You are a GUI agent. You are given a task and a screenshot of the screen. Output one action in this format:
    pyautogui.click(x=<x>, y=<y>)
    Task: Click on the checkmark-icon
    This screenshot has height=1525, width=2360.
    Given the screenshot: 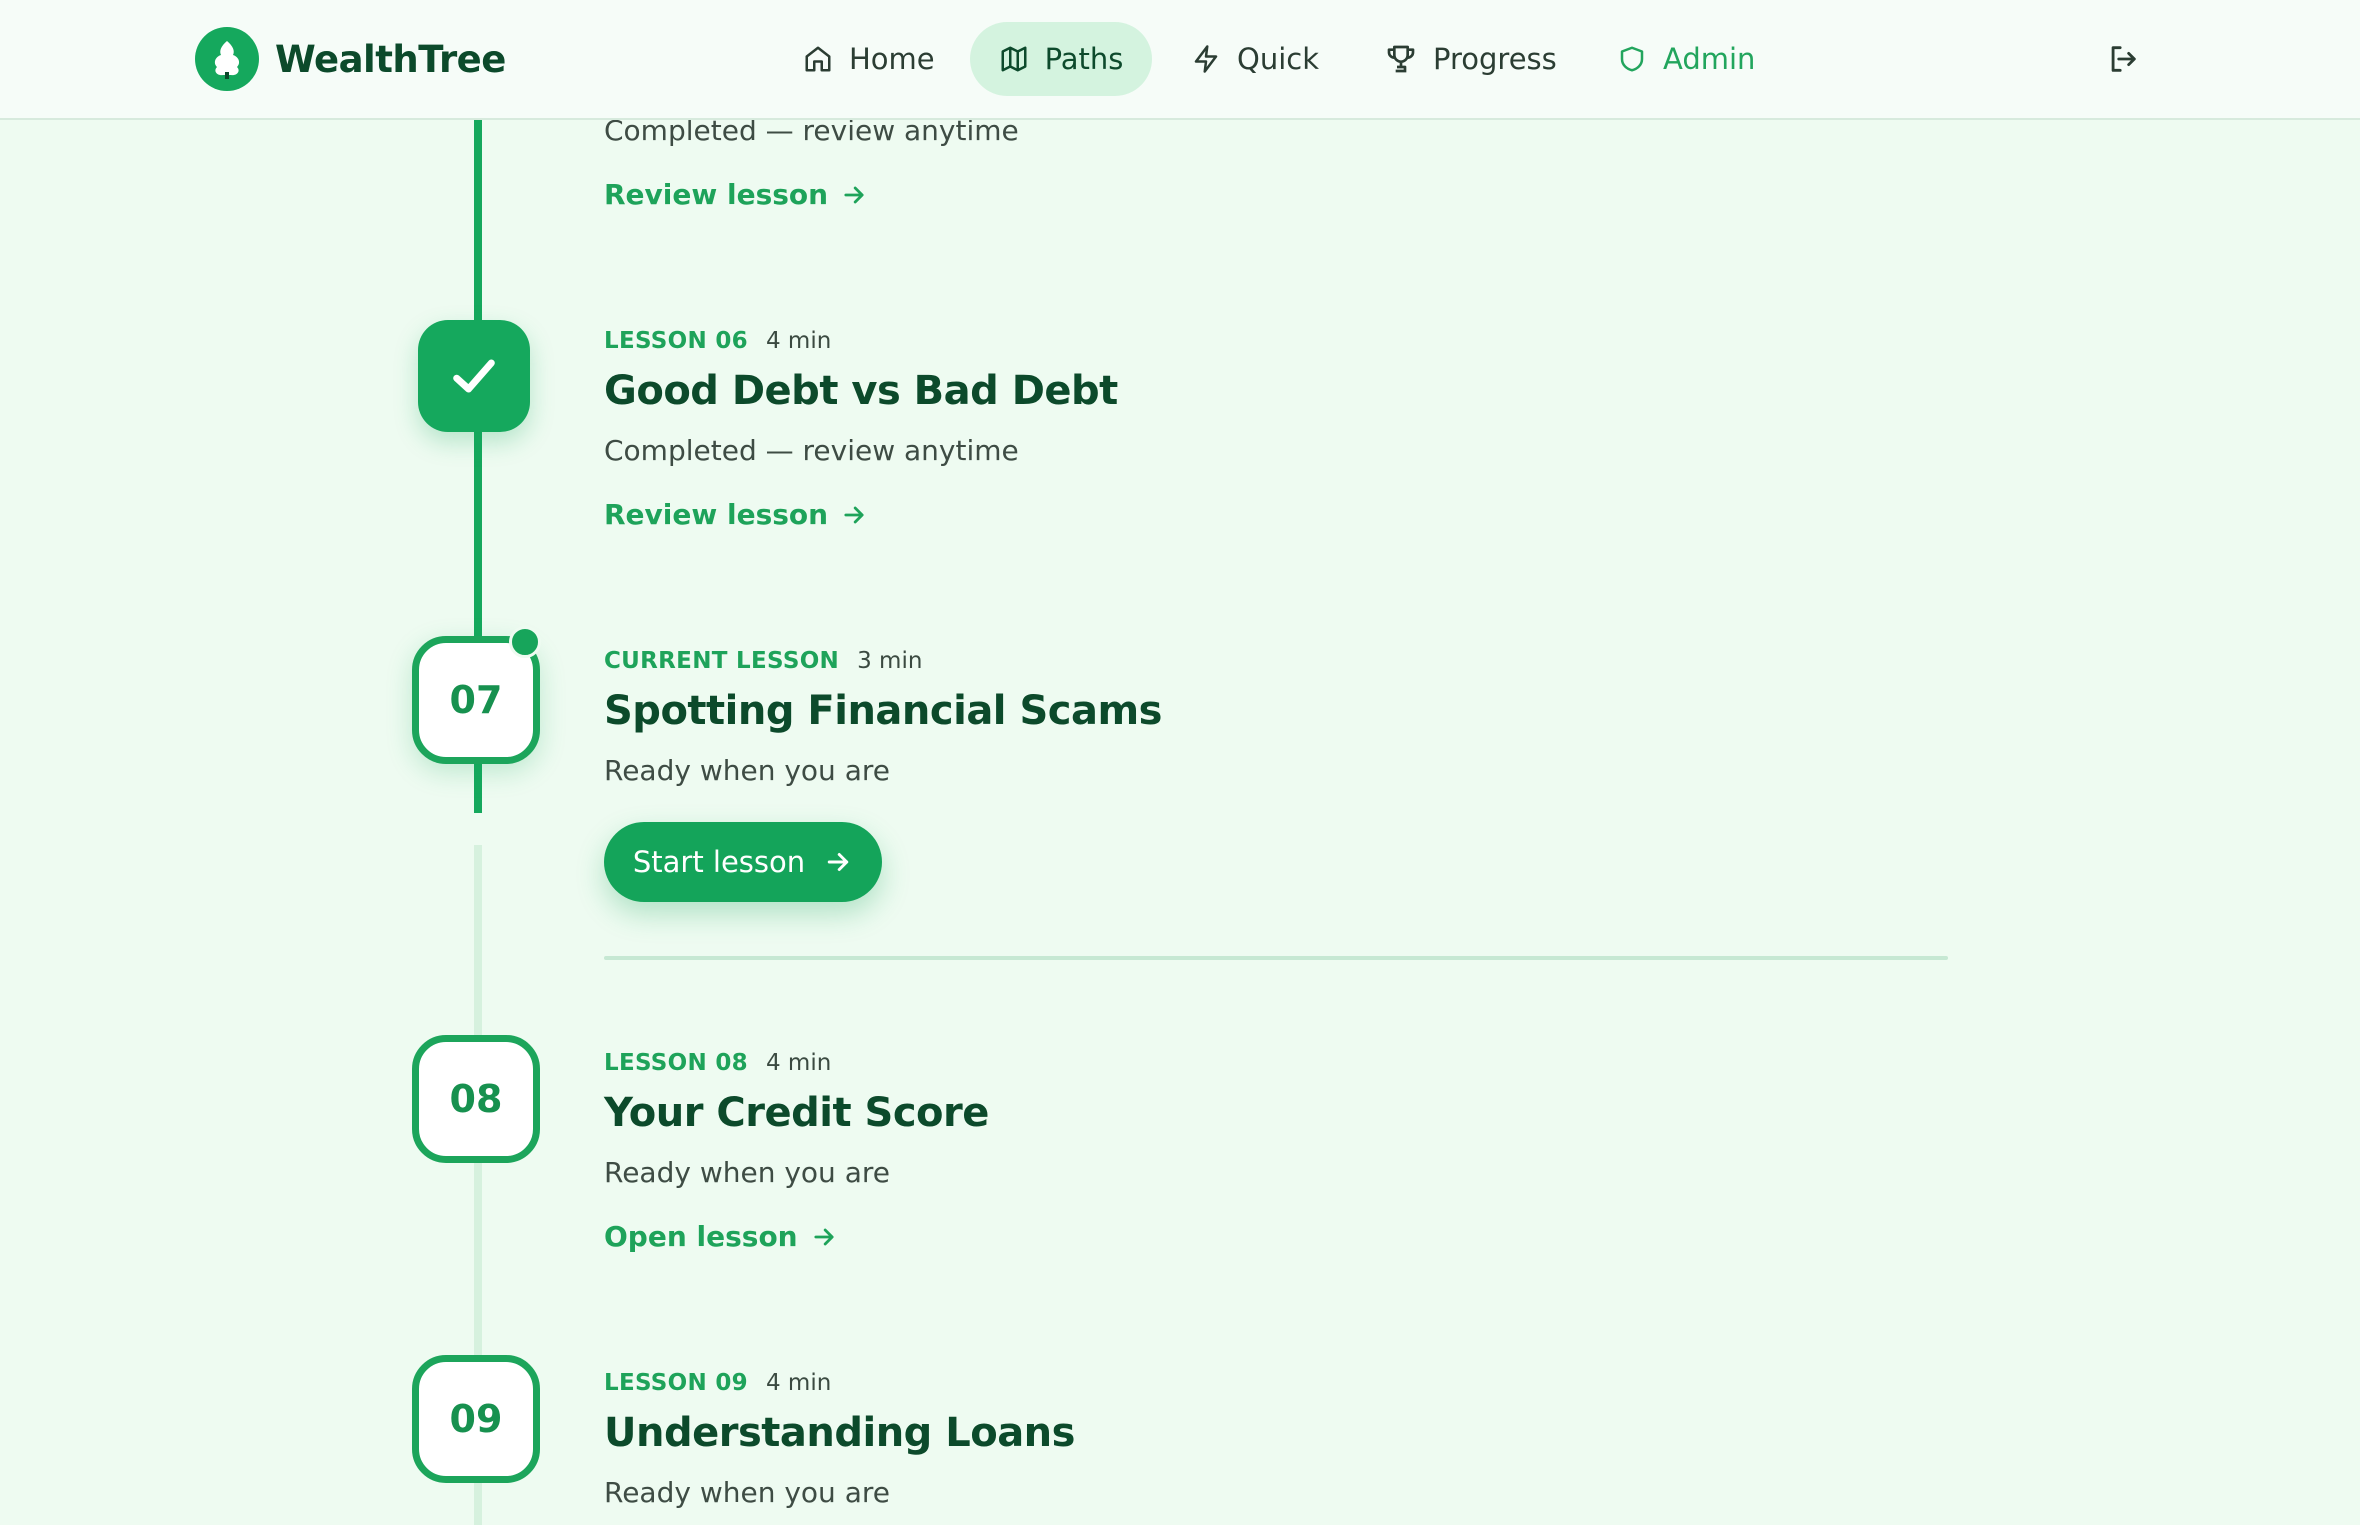 What is the action you would take?
    pyautogui.click(x=474, y=376)
    